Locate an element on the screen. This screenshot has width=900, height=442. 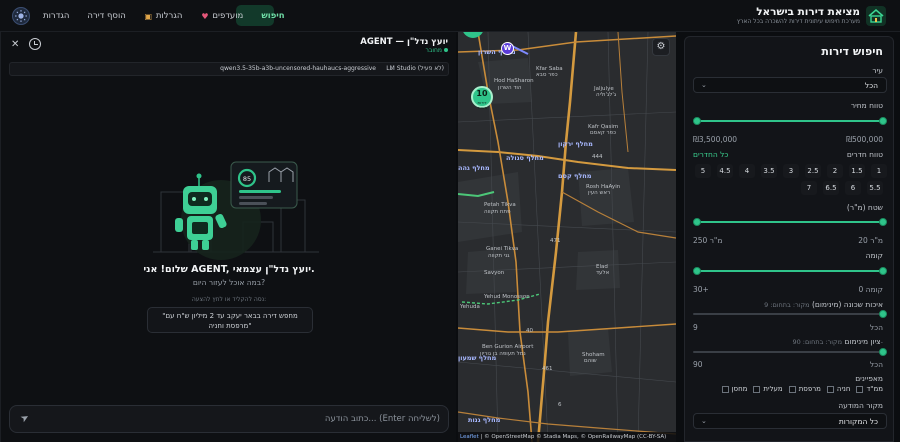
room-chip: 1 is located at coordinates (879, 171).